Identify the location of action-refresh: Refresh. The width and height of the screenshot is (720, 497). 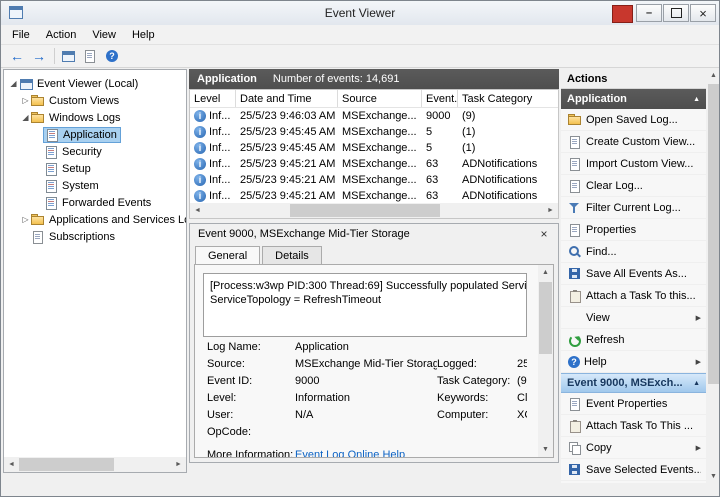
(633, 340).